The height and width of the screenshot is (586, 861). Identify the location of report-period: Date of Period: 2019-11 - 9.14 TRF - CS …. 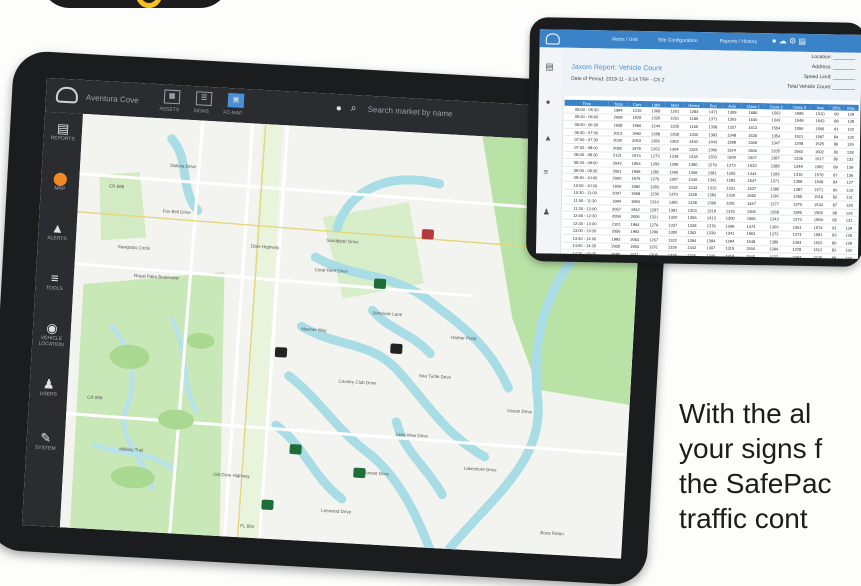
(618, 80).